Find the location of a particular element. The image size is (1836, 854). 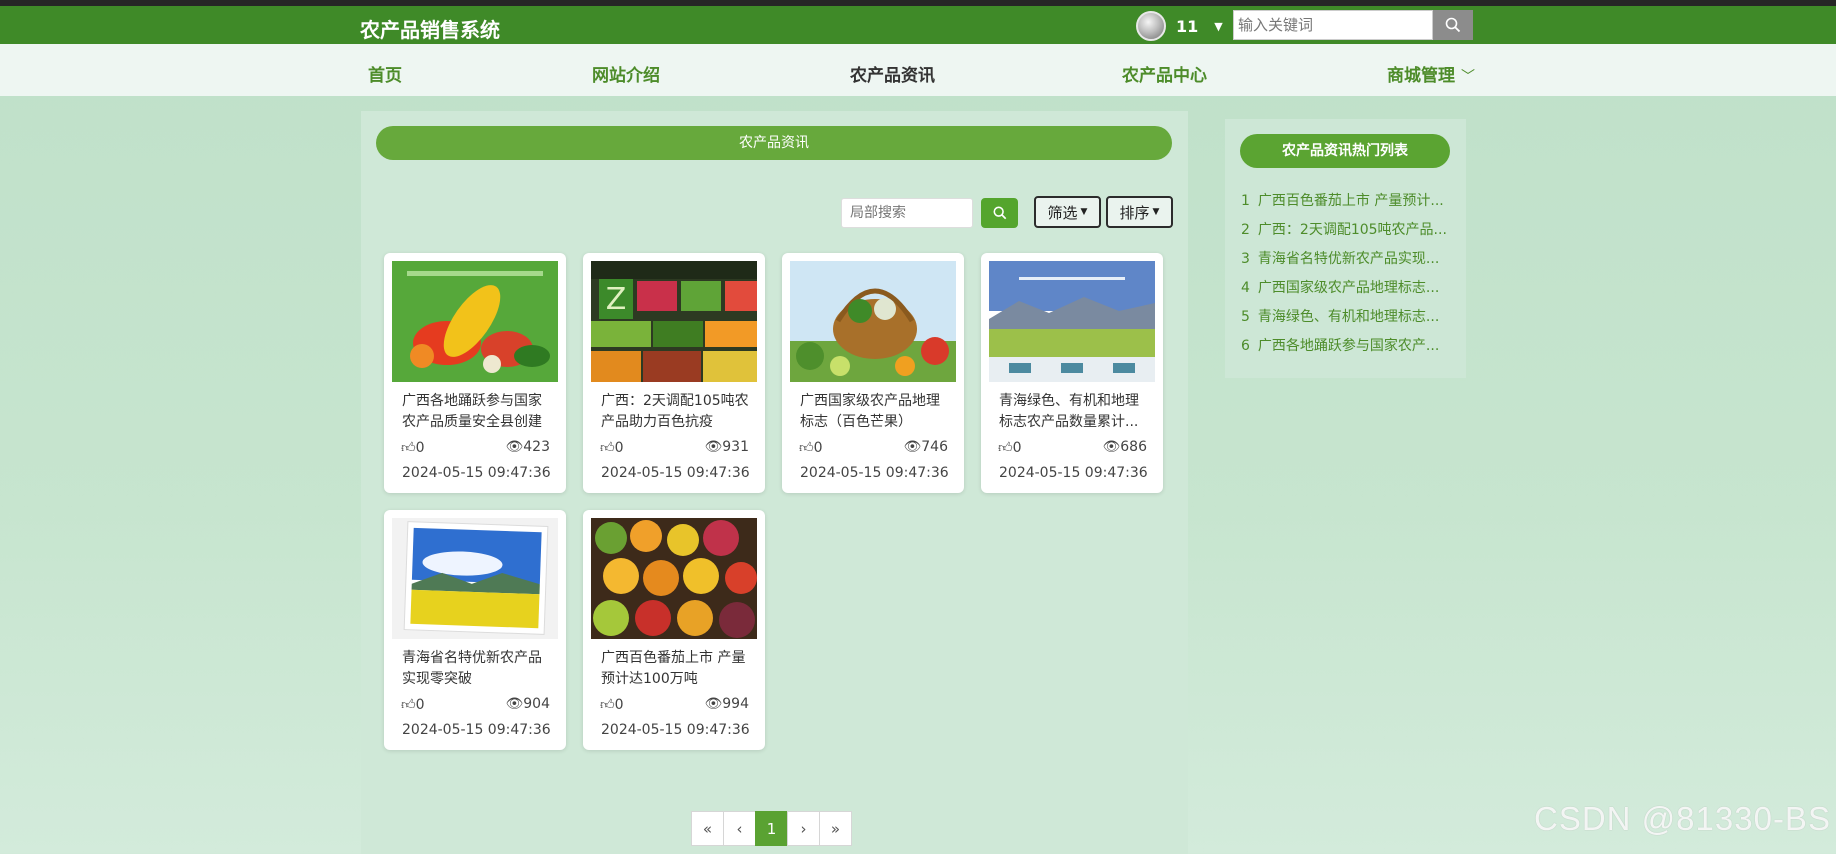

pagination: « ‹ 1 › » is located at coordinates (771, 828).